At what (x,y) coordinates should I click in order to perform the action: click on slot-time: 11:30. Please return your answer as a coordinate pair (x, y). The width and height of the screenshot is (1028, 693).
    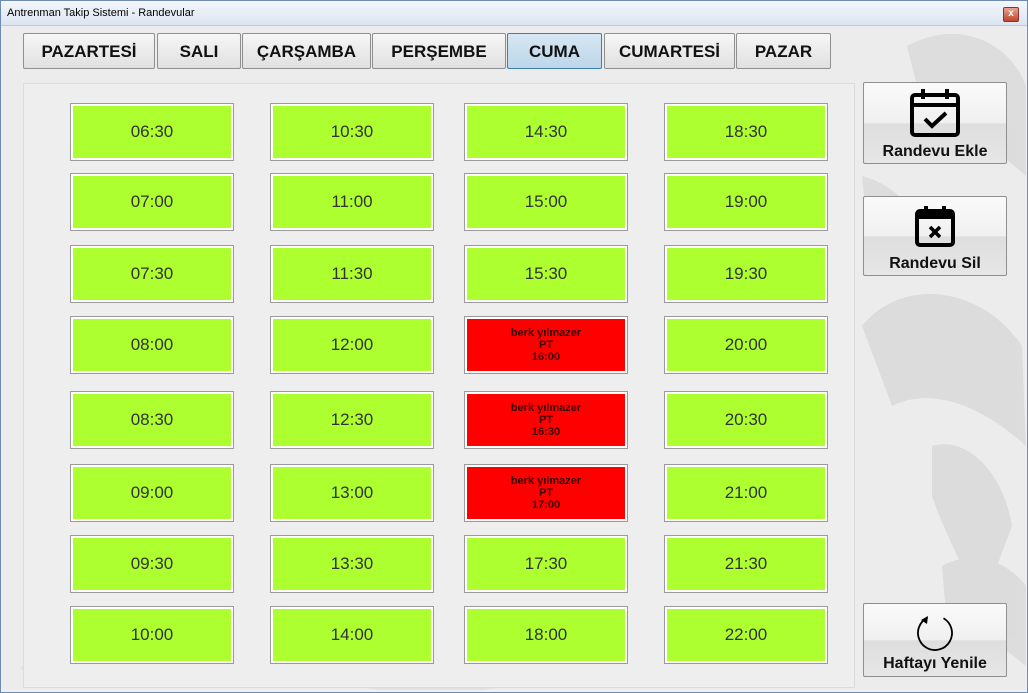
    Looking at the image, I should click on (352, 273).